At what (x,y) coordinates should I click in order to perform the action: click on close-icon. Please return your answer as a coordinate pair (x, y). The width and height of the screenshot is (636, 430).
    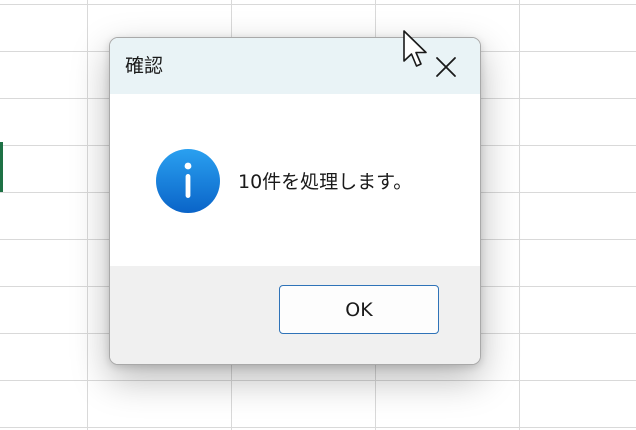
    Looking at the image, I should click on (446, 67).